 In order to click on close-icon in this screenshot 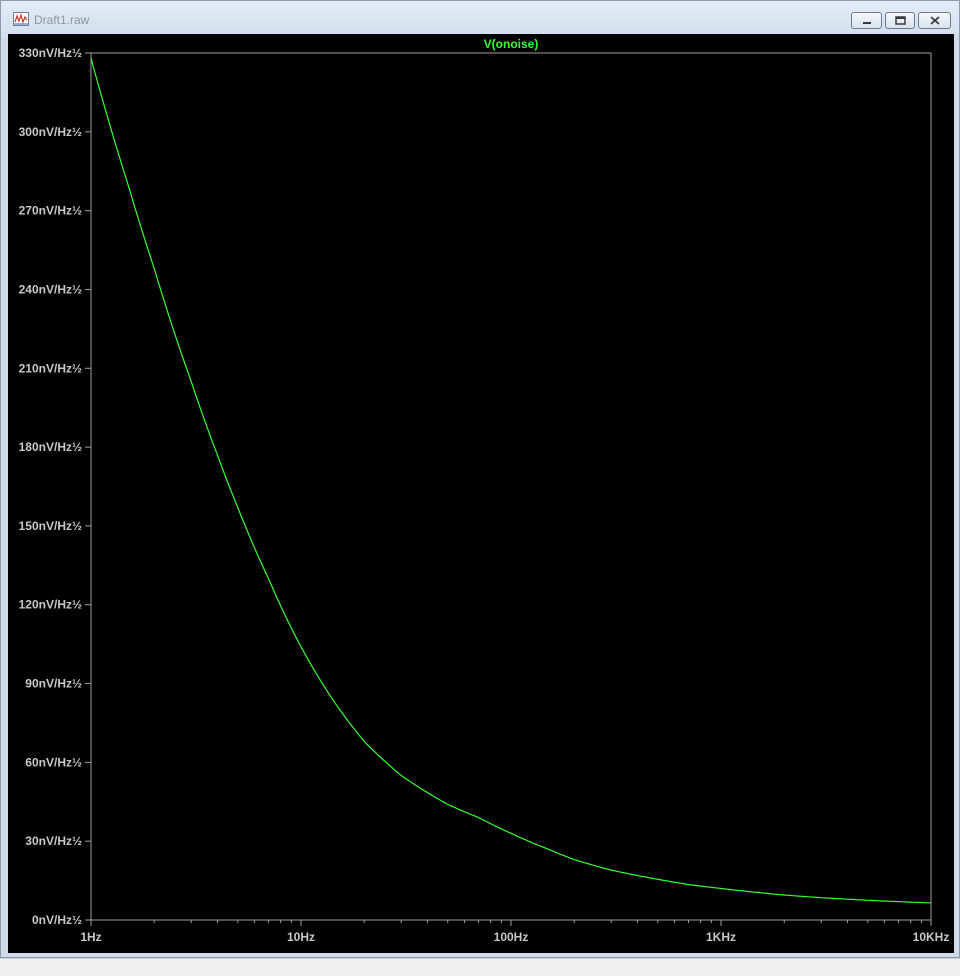, I will do `click(934, 20)`.